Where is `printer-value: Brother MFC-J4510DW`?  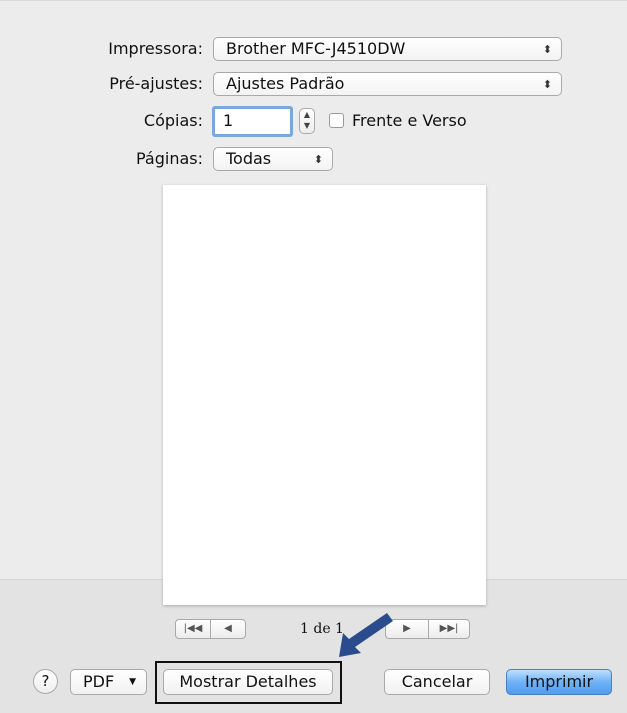
printer-value: Brother MFC-J4510DW is located at coordinates (316, 48).